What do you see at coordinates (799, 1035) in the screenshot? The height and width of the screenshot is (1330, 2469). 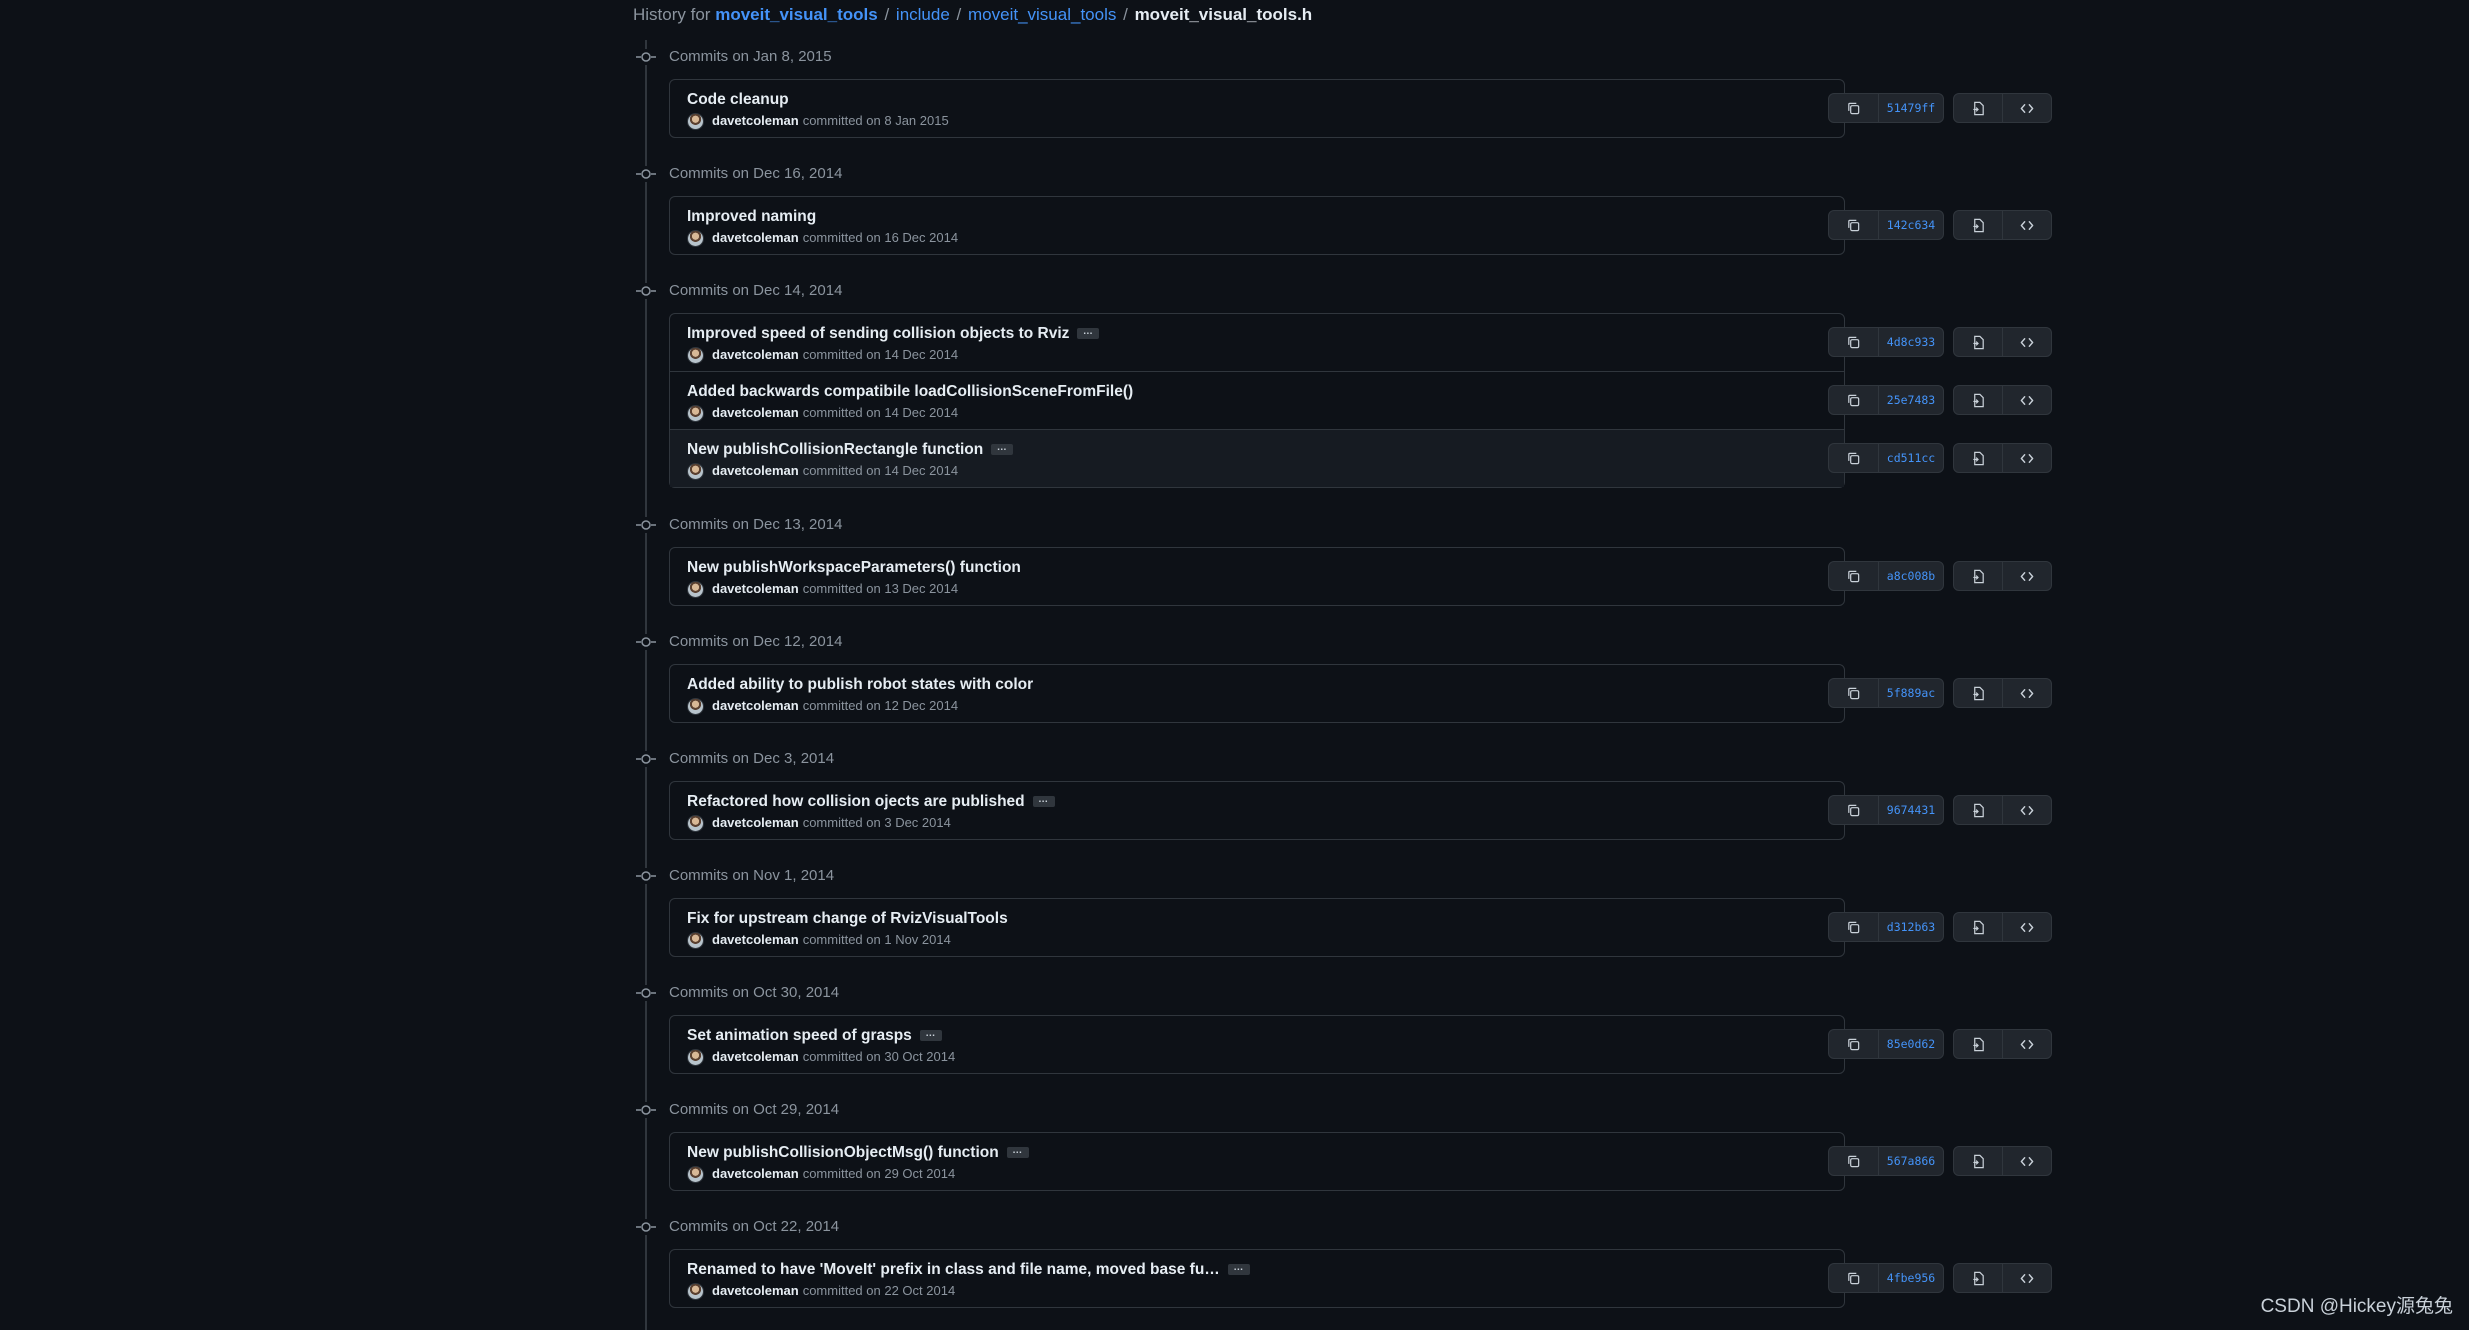 I see `commit-title-link: Set animation speed of grasps` at bounding box center [799, 1035].